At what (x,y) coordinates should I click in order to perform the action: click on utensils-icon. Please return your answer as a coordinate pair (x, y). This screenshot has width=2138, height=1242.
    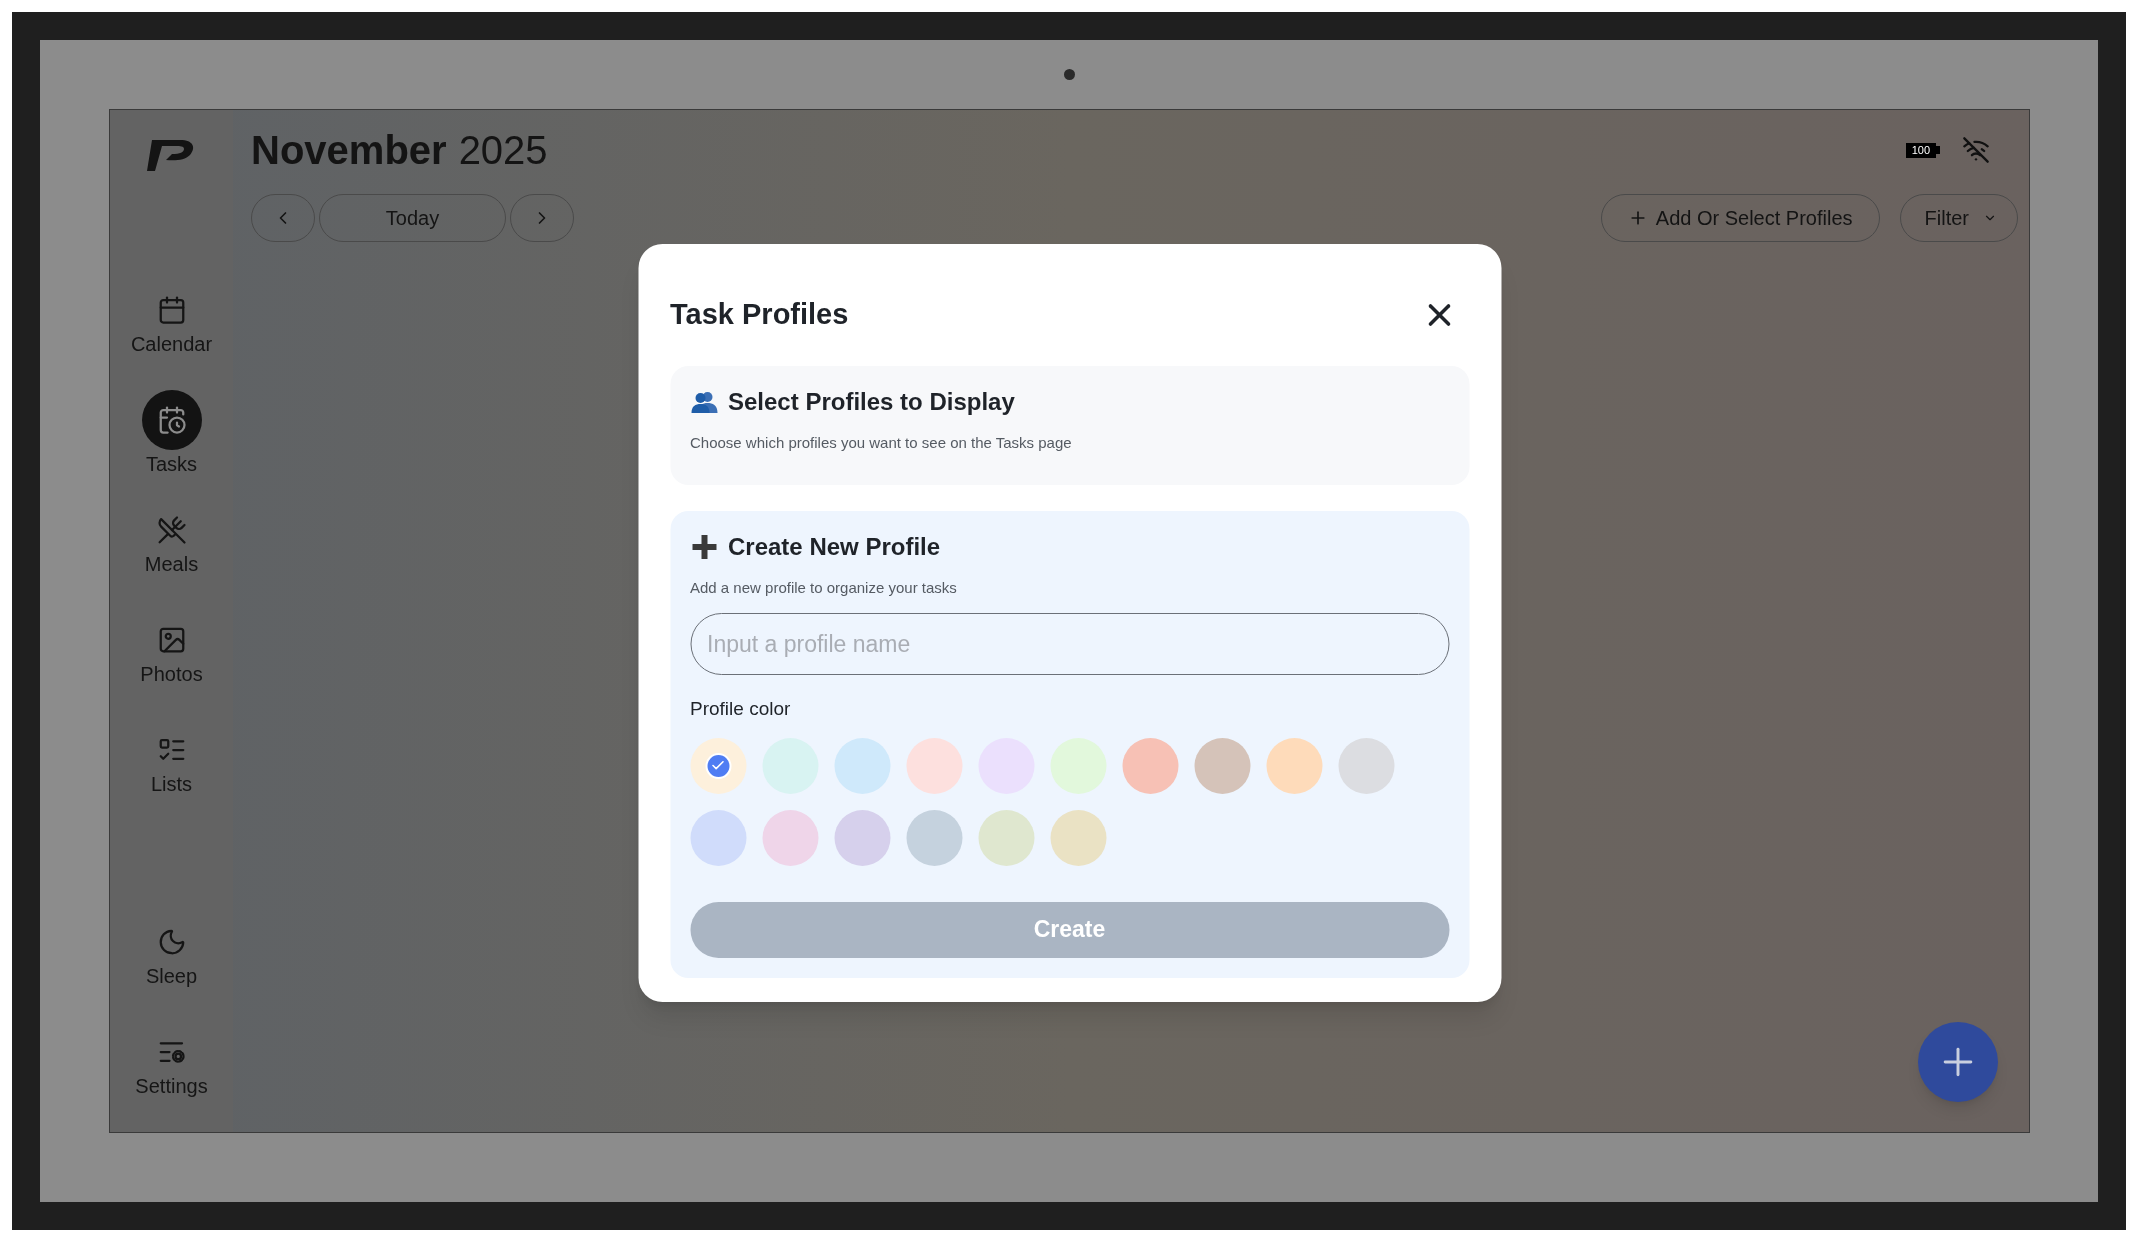
    Looking at the image, I should click on (171, 530).